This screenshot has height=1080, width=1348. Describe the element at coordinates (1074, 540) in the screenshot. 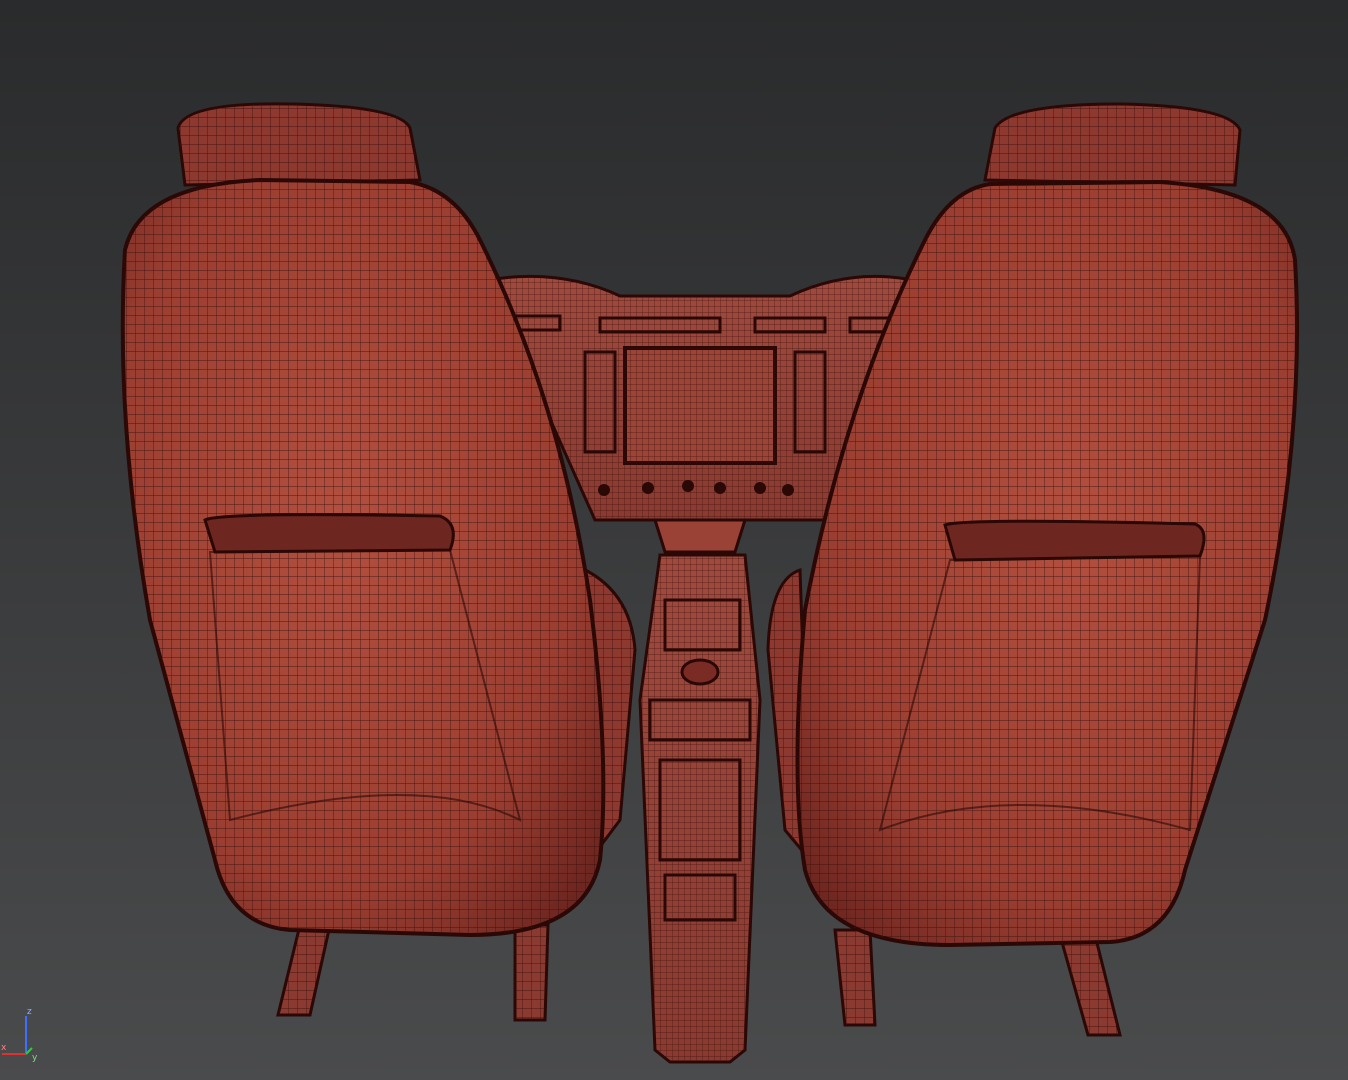

I see `right-seat-pocket` at that location.